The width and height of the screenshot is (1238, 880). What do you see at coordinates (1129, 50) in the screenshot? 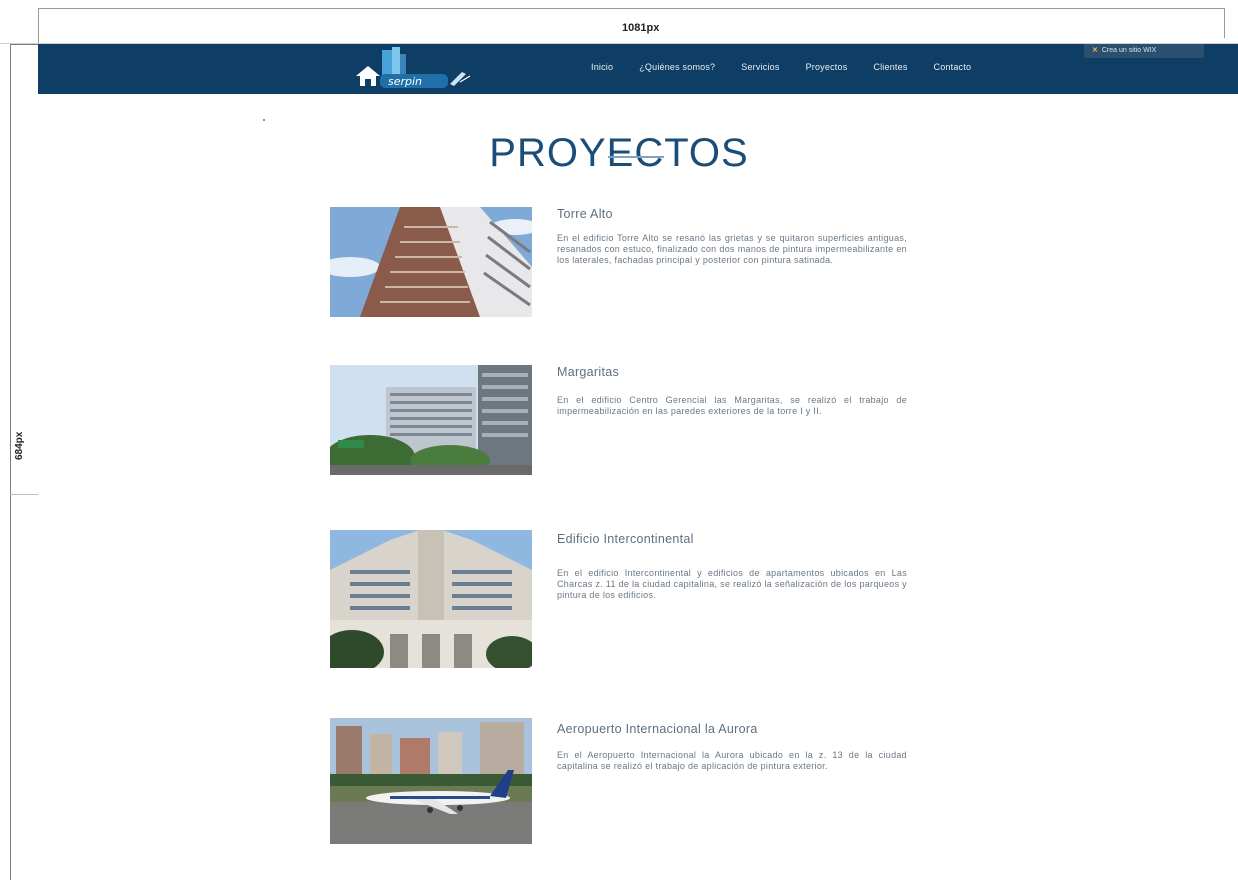
I see `wix-button-label: Crea un sitio WIX` at bounding box center [1129, 50].